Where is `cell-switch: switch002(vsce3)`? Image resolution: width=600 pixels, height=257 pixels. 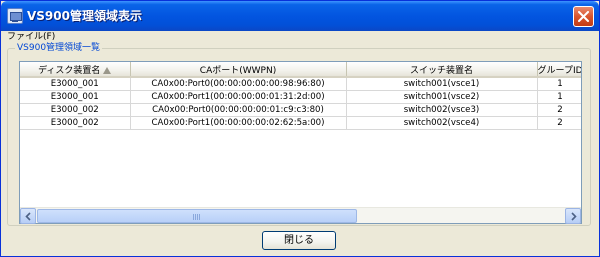
cell-switch: switch002(vsce3) is located at coordinates (442, 110).